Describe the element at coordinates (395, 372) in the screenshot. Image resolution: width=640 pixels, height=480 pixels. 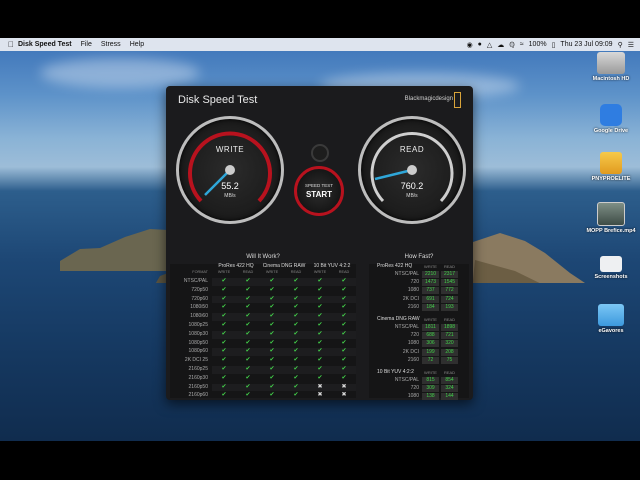
I see `section-header: 10 Bit YUV 4:2:2` at that location.